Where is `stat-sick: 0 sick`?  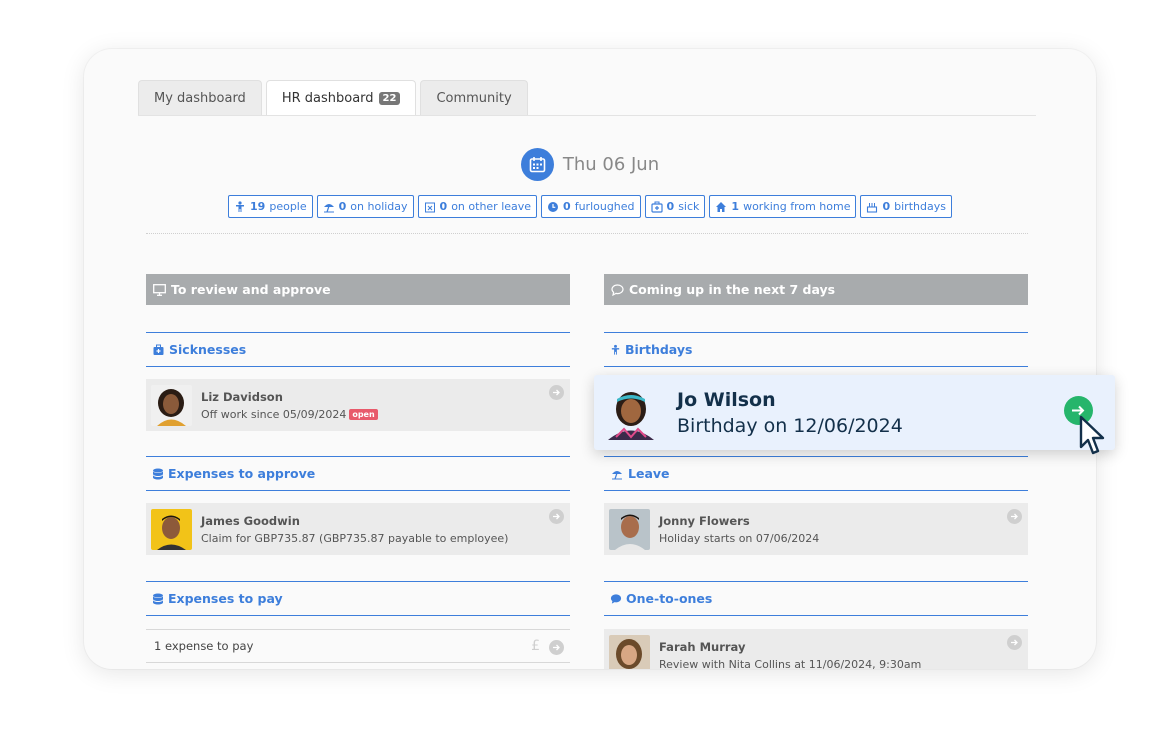
stat-sick: 0 sick is located at coordinates (675, 206).